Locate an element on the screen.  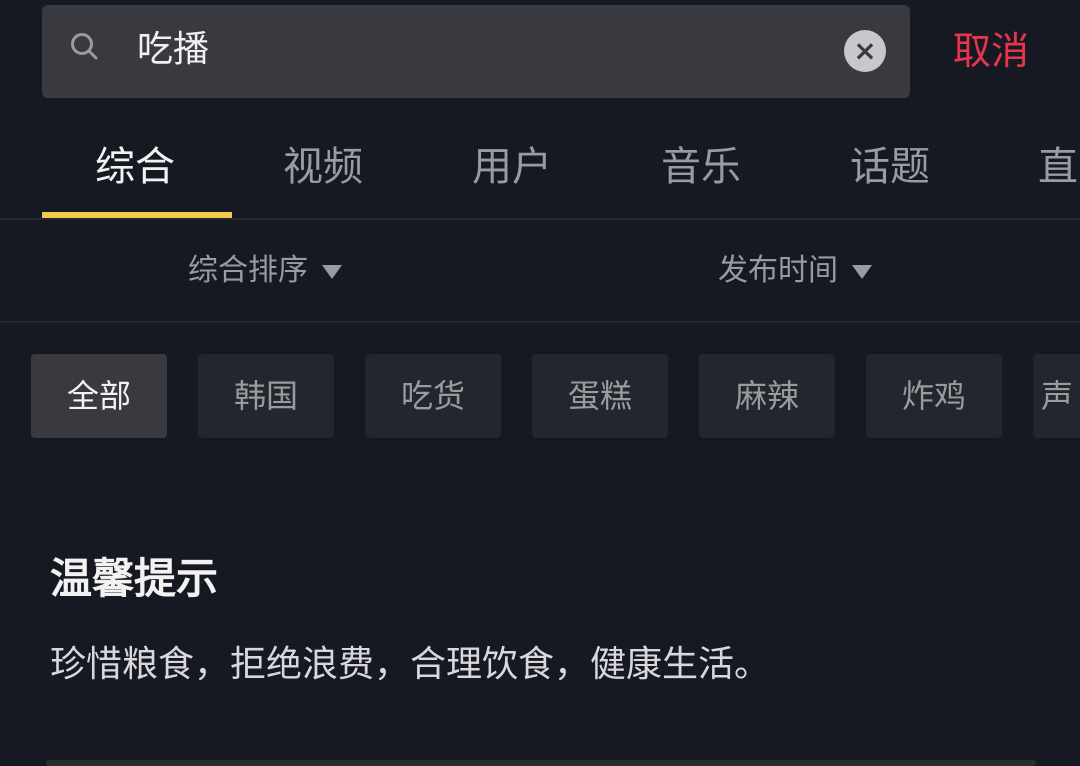
tab-music: 音乐 is located at coordinates (701, 167).